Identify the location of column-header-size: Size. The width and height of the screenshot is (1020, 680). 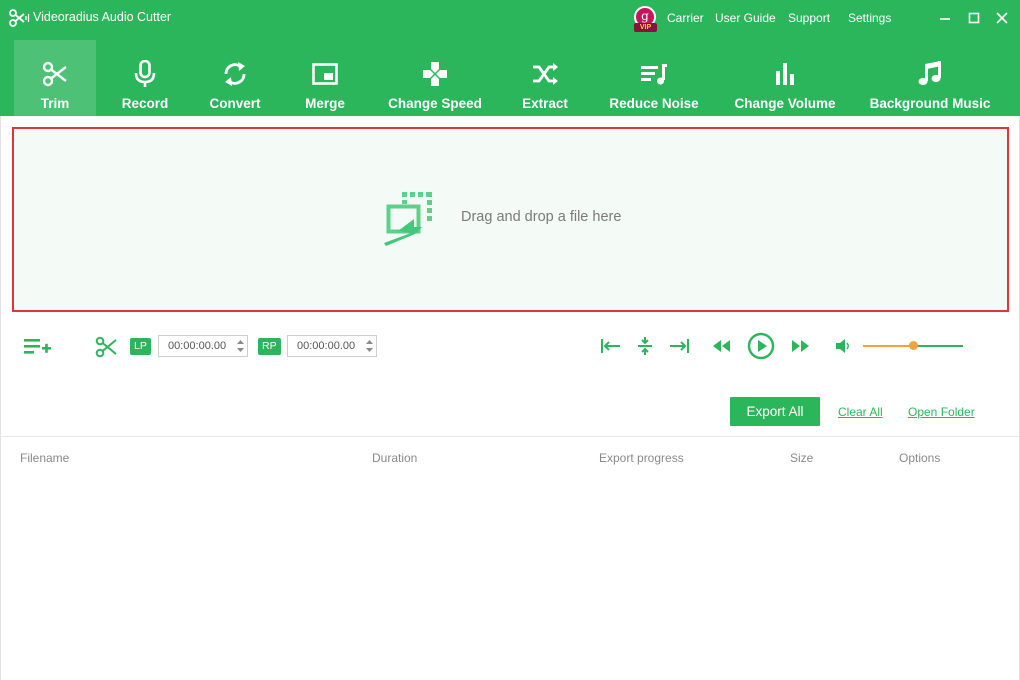
(802, 458).